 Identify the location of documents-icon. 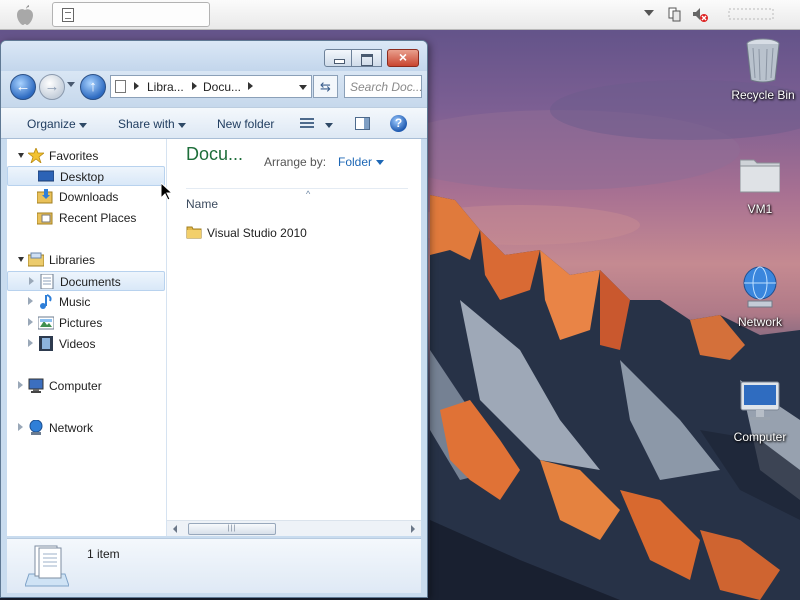
(47, 281).